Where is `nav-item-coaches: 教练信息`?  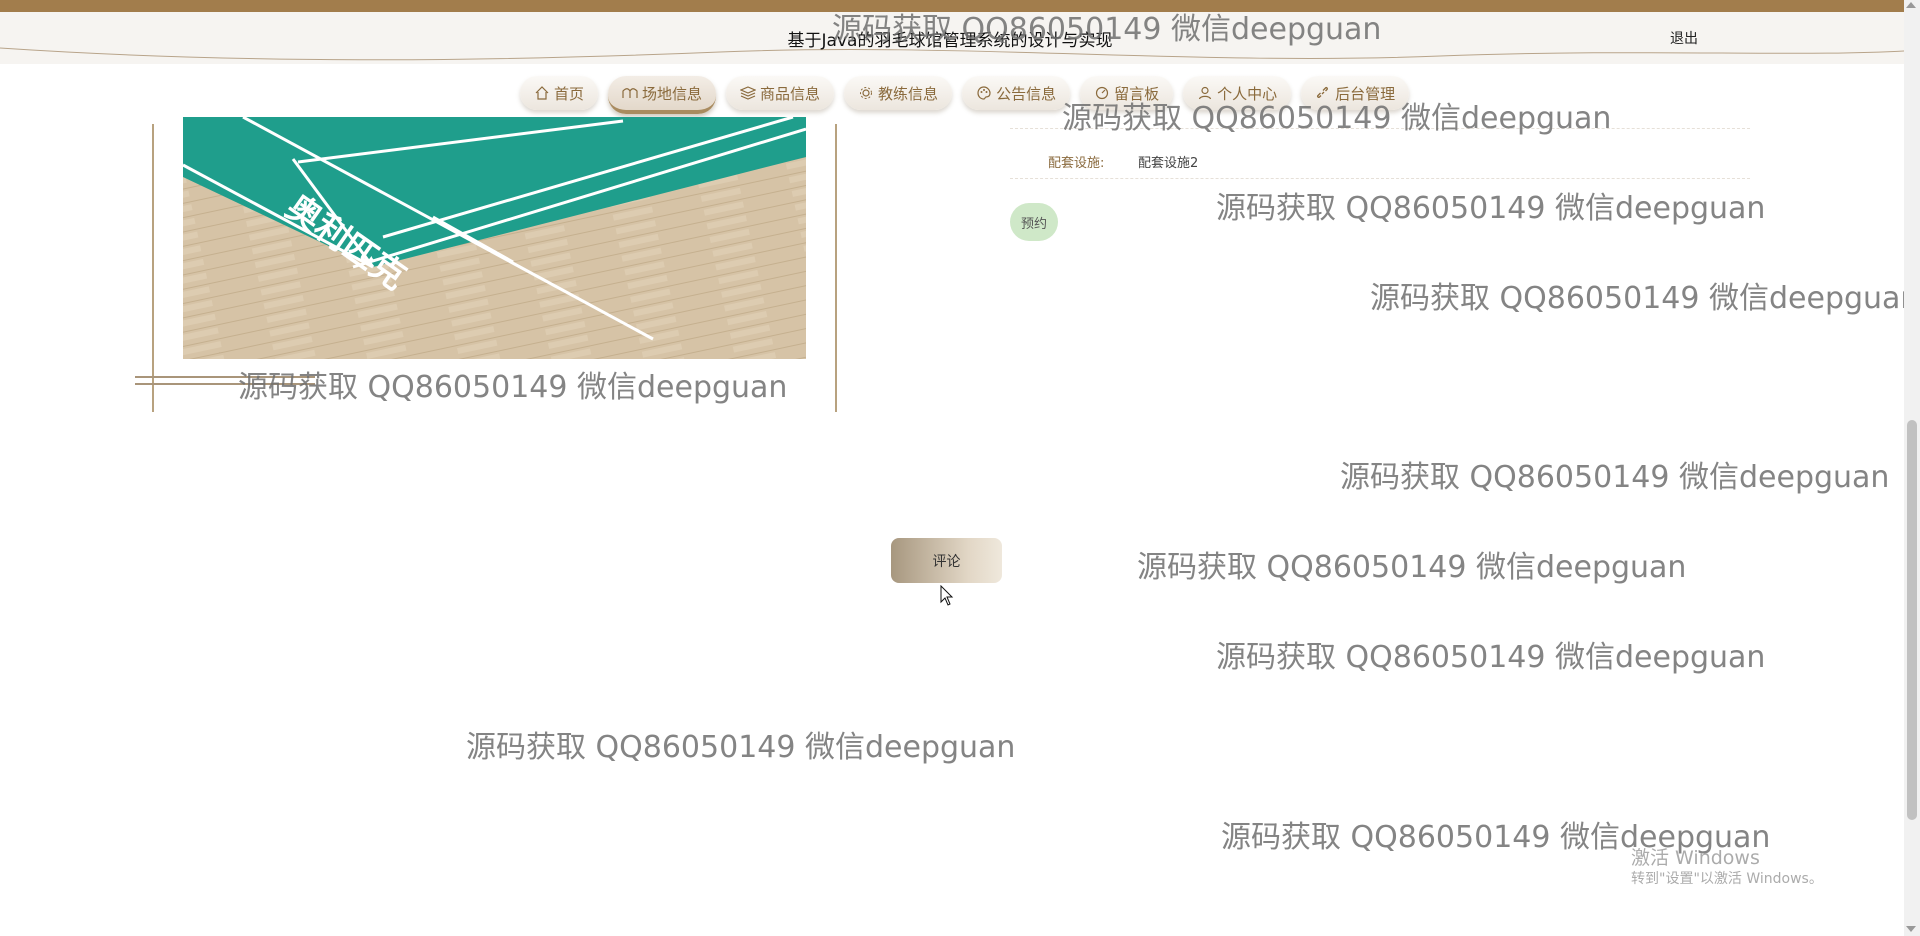 nav-item-coaches: 教练信息 is located at coordinates (898, 93).